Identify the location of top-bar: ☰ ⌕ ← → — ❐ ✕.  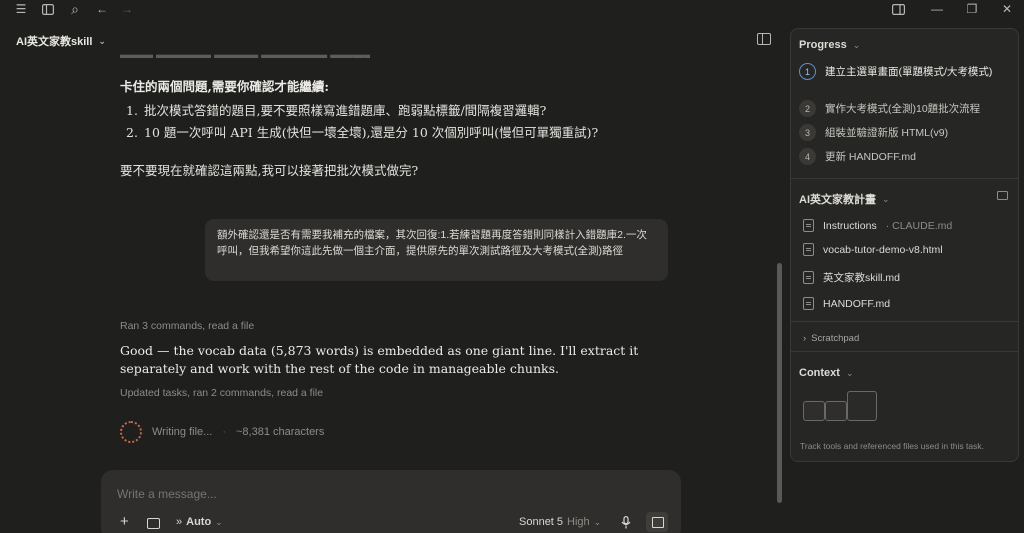
(512, 9).